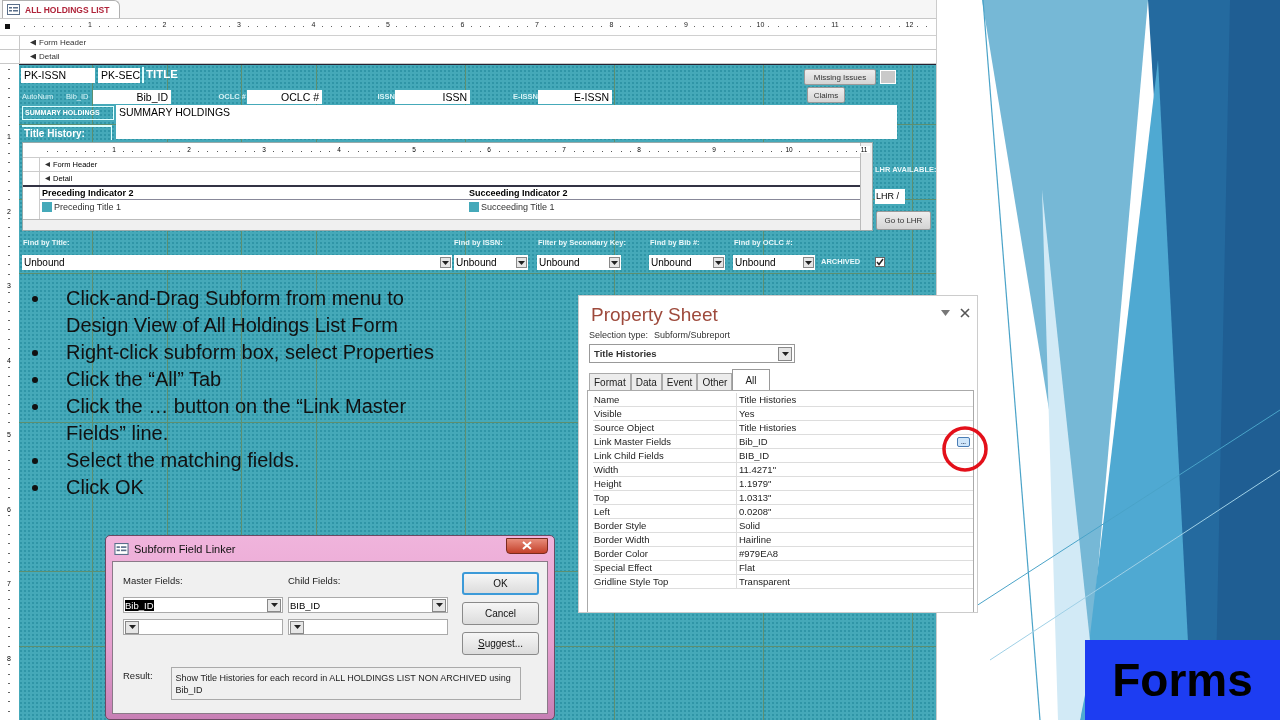 This screenshot has width=1280, height=720. Describe the element at coordinates (665, 540) in the screenshot. I see `property-name: Border Width` at that location.